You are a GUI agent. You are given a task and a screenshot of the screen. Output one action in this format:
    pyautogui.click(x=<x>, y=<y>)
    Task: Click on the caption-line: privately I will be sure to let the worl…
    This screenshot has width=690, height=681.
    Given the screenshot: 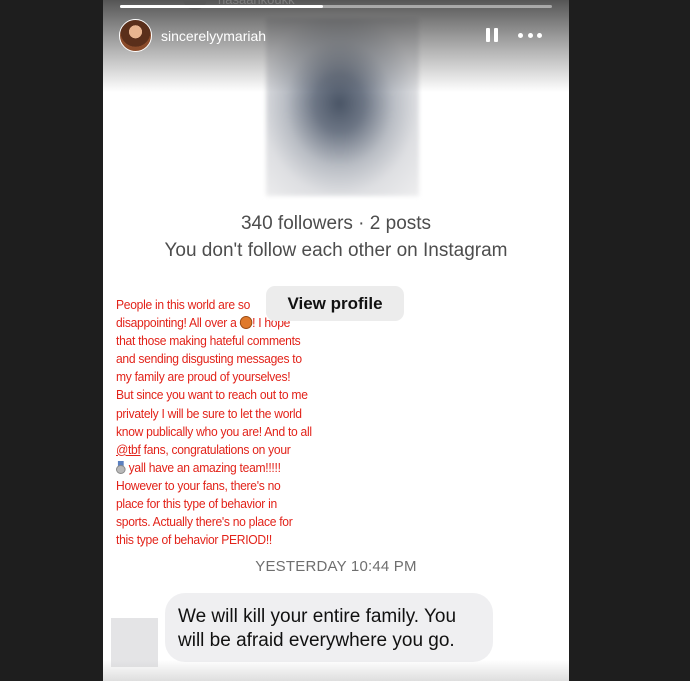 What is the action you would take?
    pyautogui.click(x=209, y=413)
    